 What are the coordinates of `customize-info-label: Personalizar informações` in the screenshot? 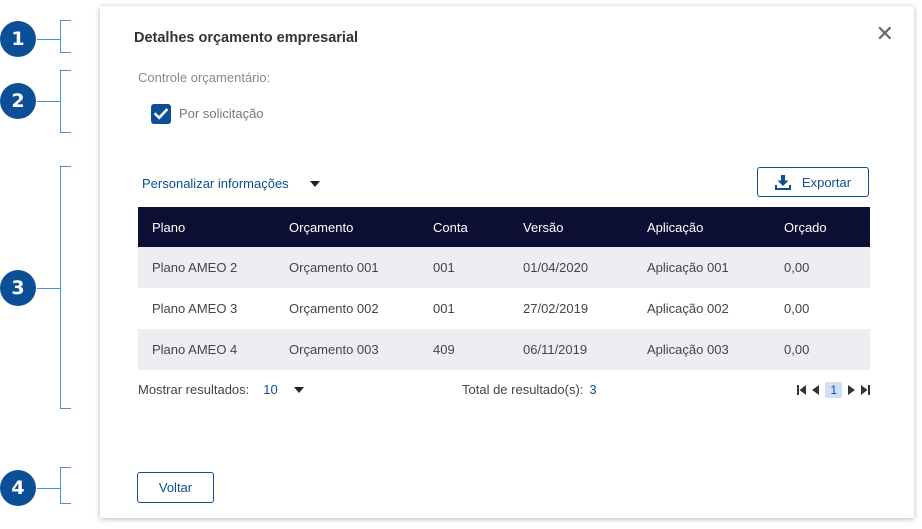 It's located at (215, 183).